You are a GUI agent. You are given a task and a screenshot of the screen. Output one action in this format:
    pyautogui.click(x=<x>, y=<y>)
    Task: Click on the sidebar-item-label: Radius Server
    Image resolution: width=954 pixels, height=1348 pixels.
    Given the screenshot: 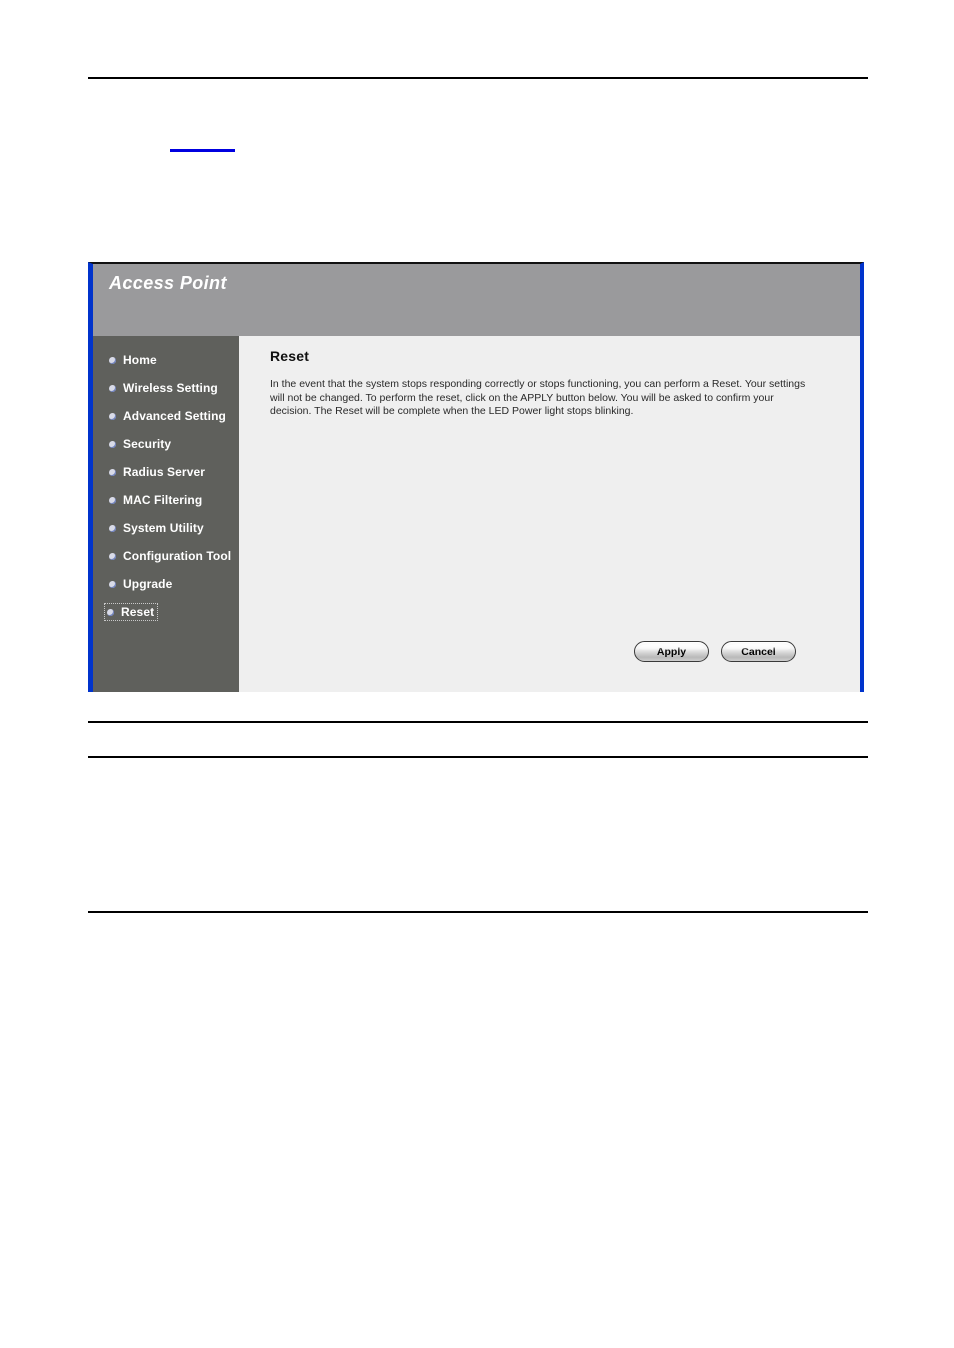 What is the action you would take?
    pyautogui.click(x=164, y=472)
    